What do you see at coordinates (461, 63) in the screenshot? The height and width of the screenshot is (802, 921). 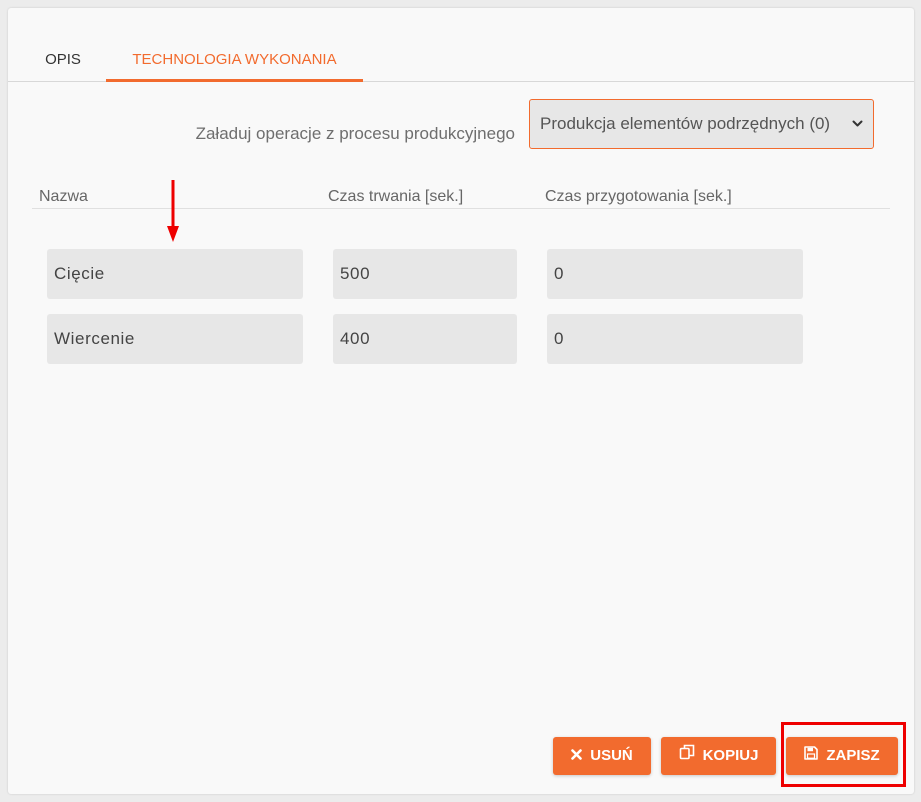 I see `tab-bar: OPIS TECHNOLOGIA WYKONANIA` at bounding box center [461, 63].